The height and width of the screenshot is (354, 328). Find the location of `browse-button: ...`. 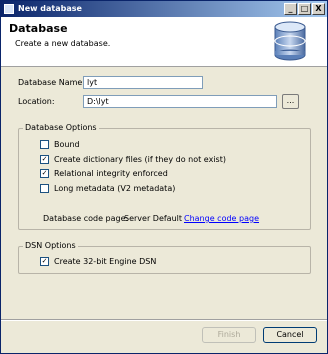

browse-button: ... is located at coordinates (290, 101).